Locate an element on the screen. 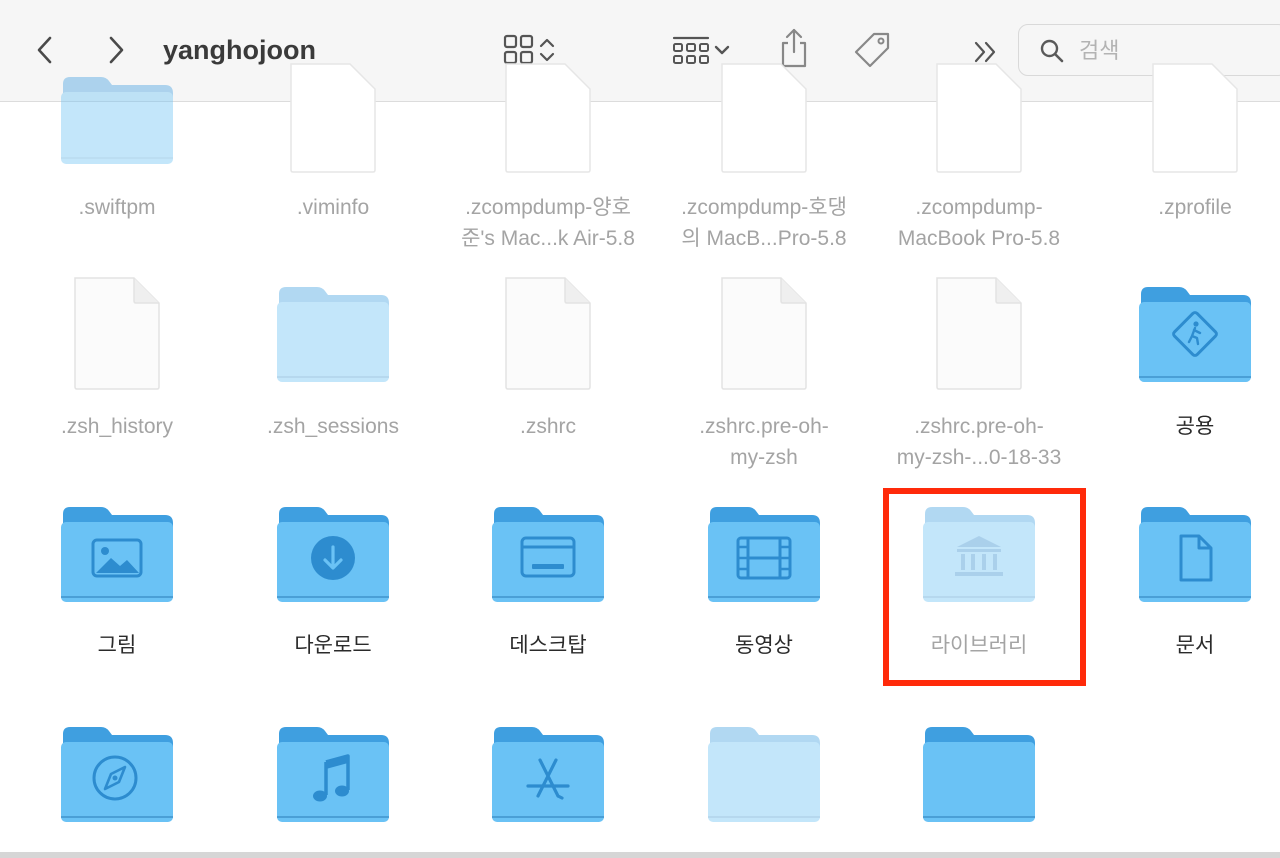 The height and width of the screenshot is (858, 1280). file-name: 데스크탑 is located at coordinates (548, 645).